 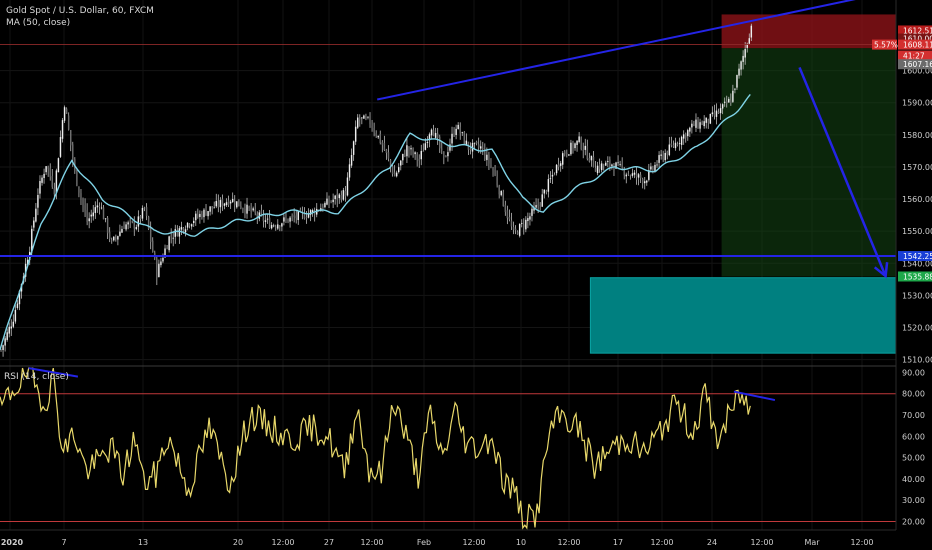 What do you see at coordinates (913, 500) in the screenshot?
I see `rsi-tick-label: 30.00` at bounding box center [913, 500].